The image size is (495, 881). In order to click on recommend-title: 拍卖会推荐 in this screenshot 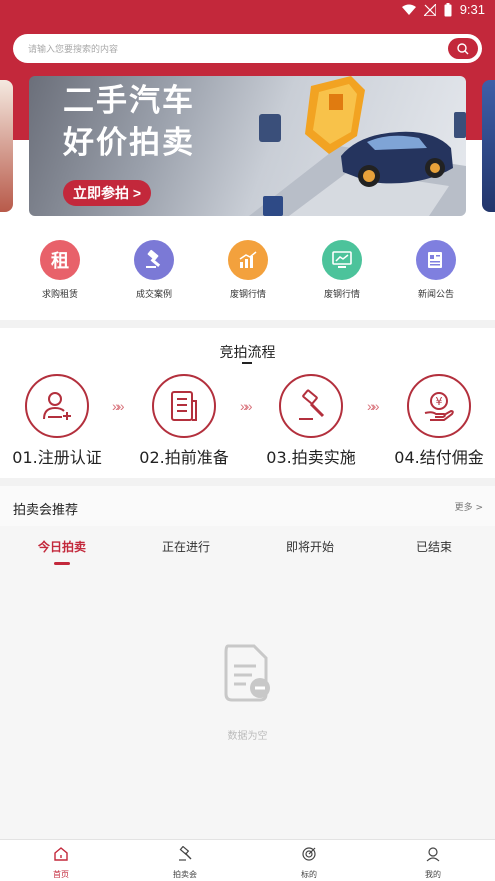, I will do `click(46, 510)`.